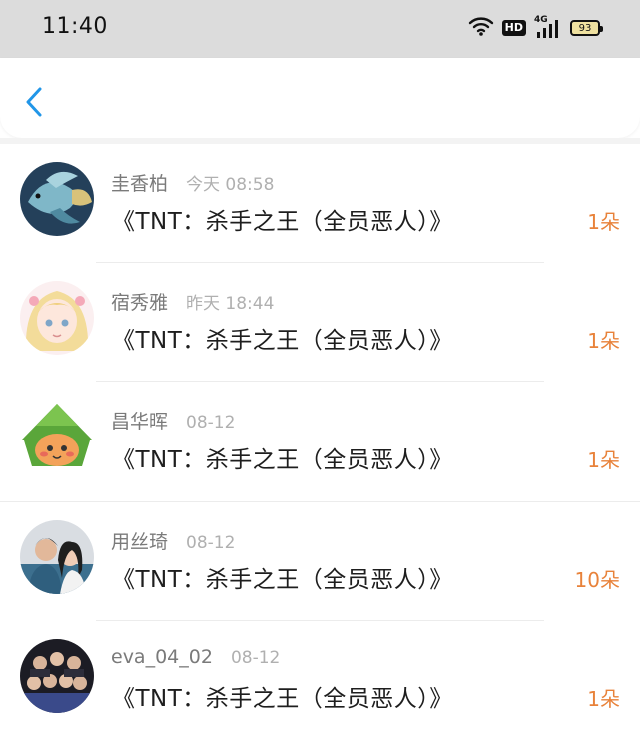 The height and width of the screenshot is (740, 640). I want to click on signal-icon: 4G, so click(548, 27).